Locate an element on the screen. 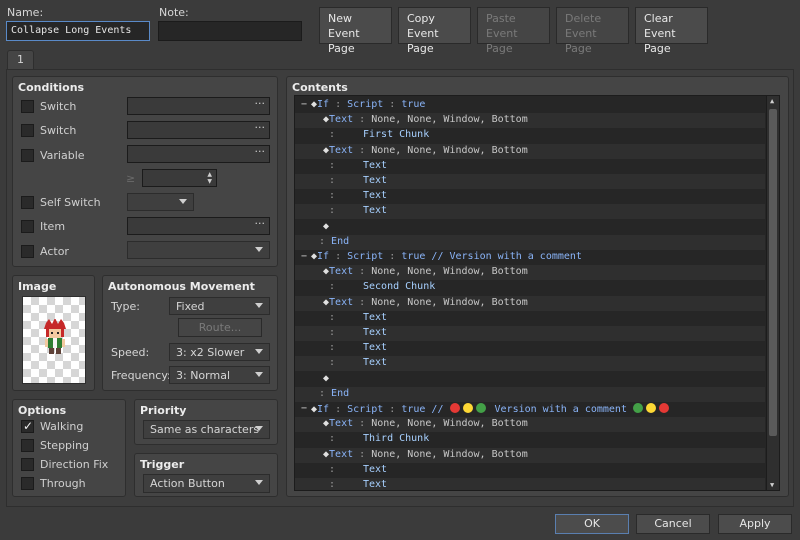 This screenshot has width=800, height=540. copy-line2: Event Page is located at coordinates (423, 41).